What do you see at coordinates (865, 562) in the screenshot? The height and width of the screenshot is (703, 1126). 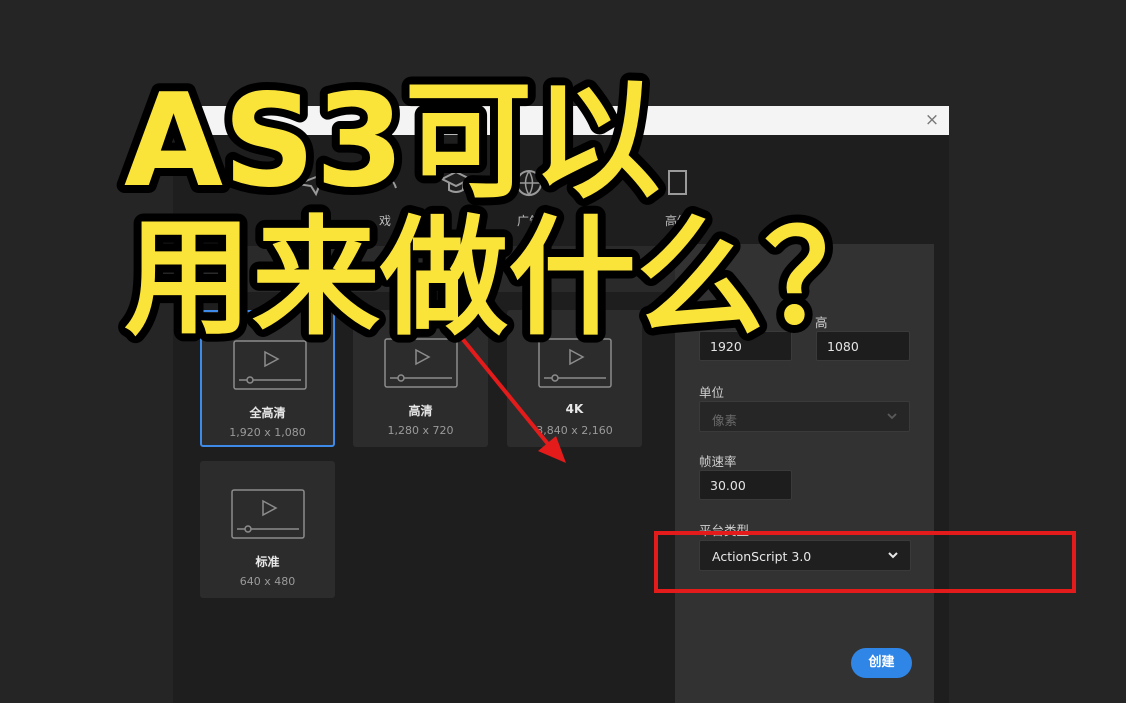 I see `highlight-box` at bounding box center [865, 562].